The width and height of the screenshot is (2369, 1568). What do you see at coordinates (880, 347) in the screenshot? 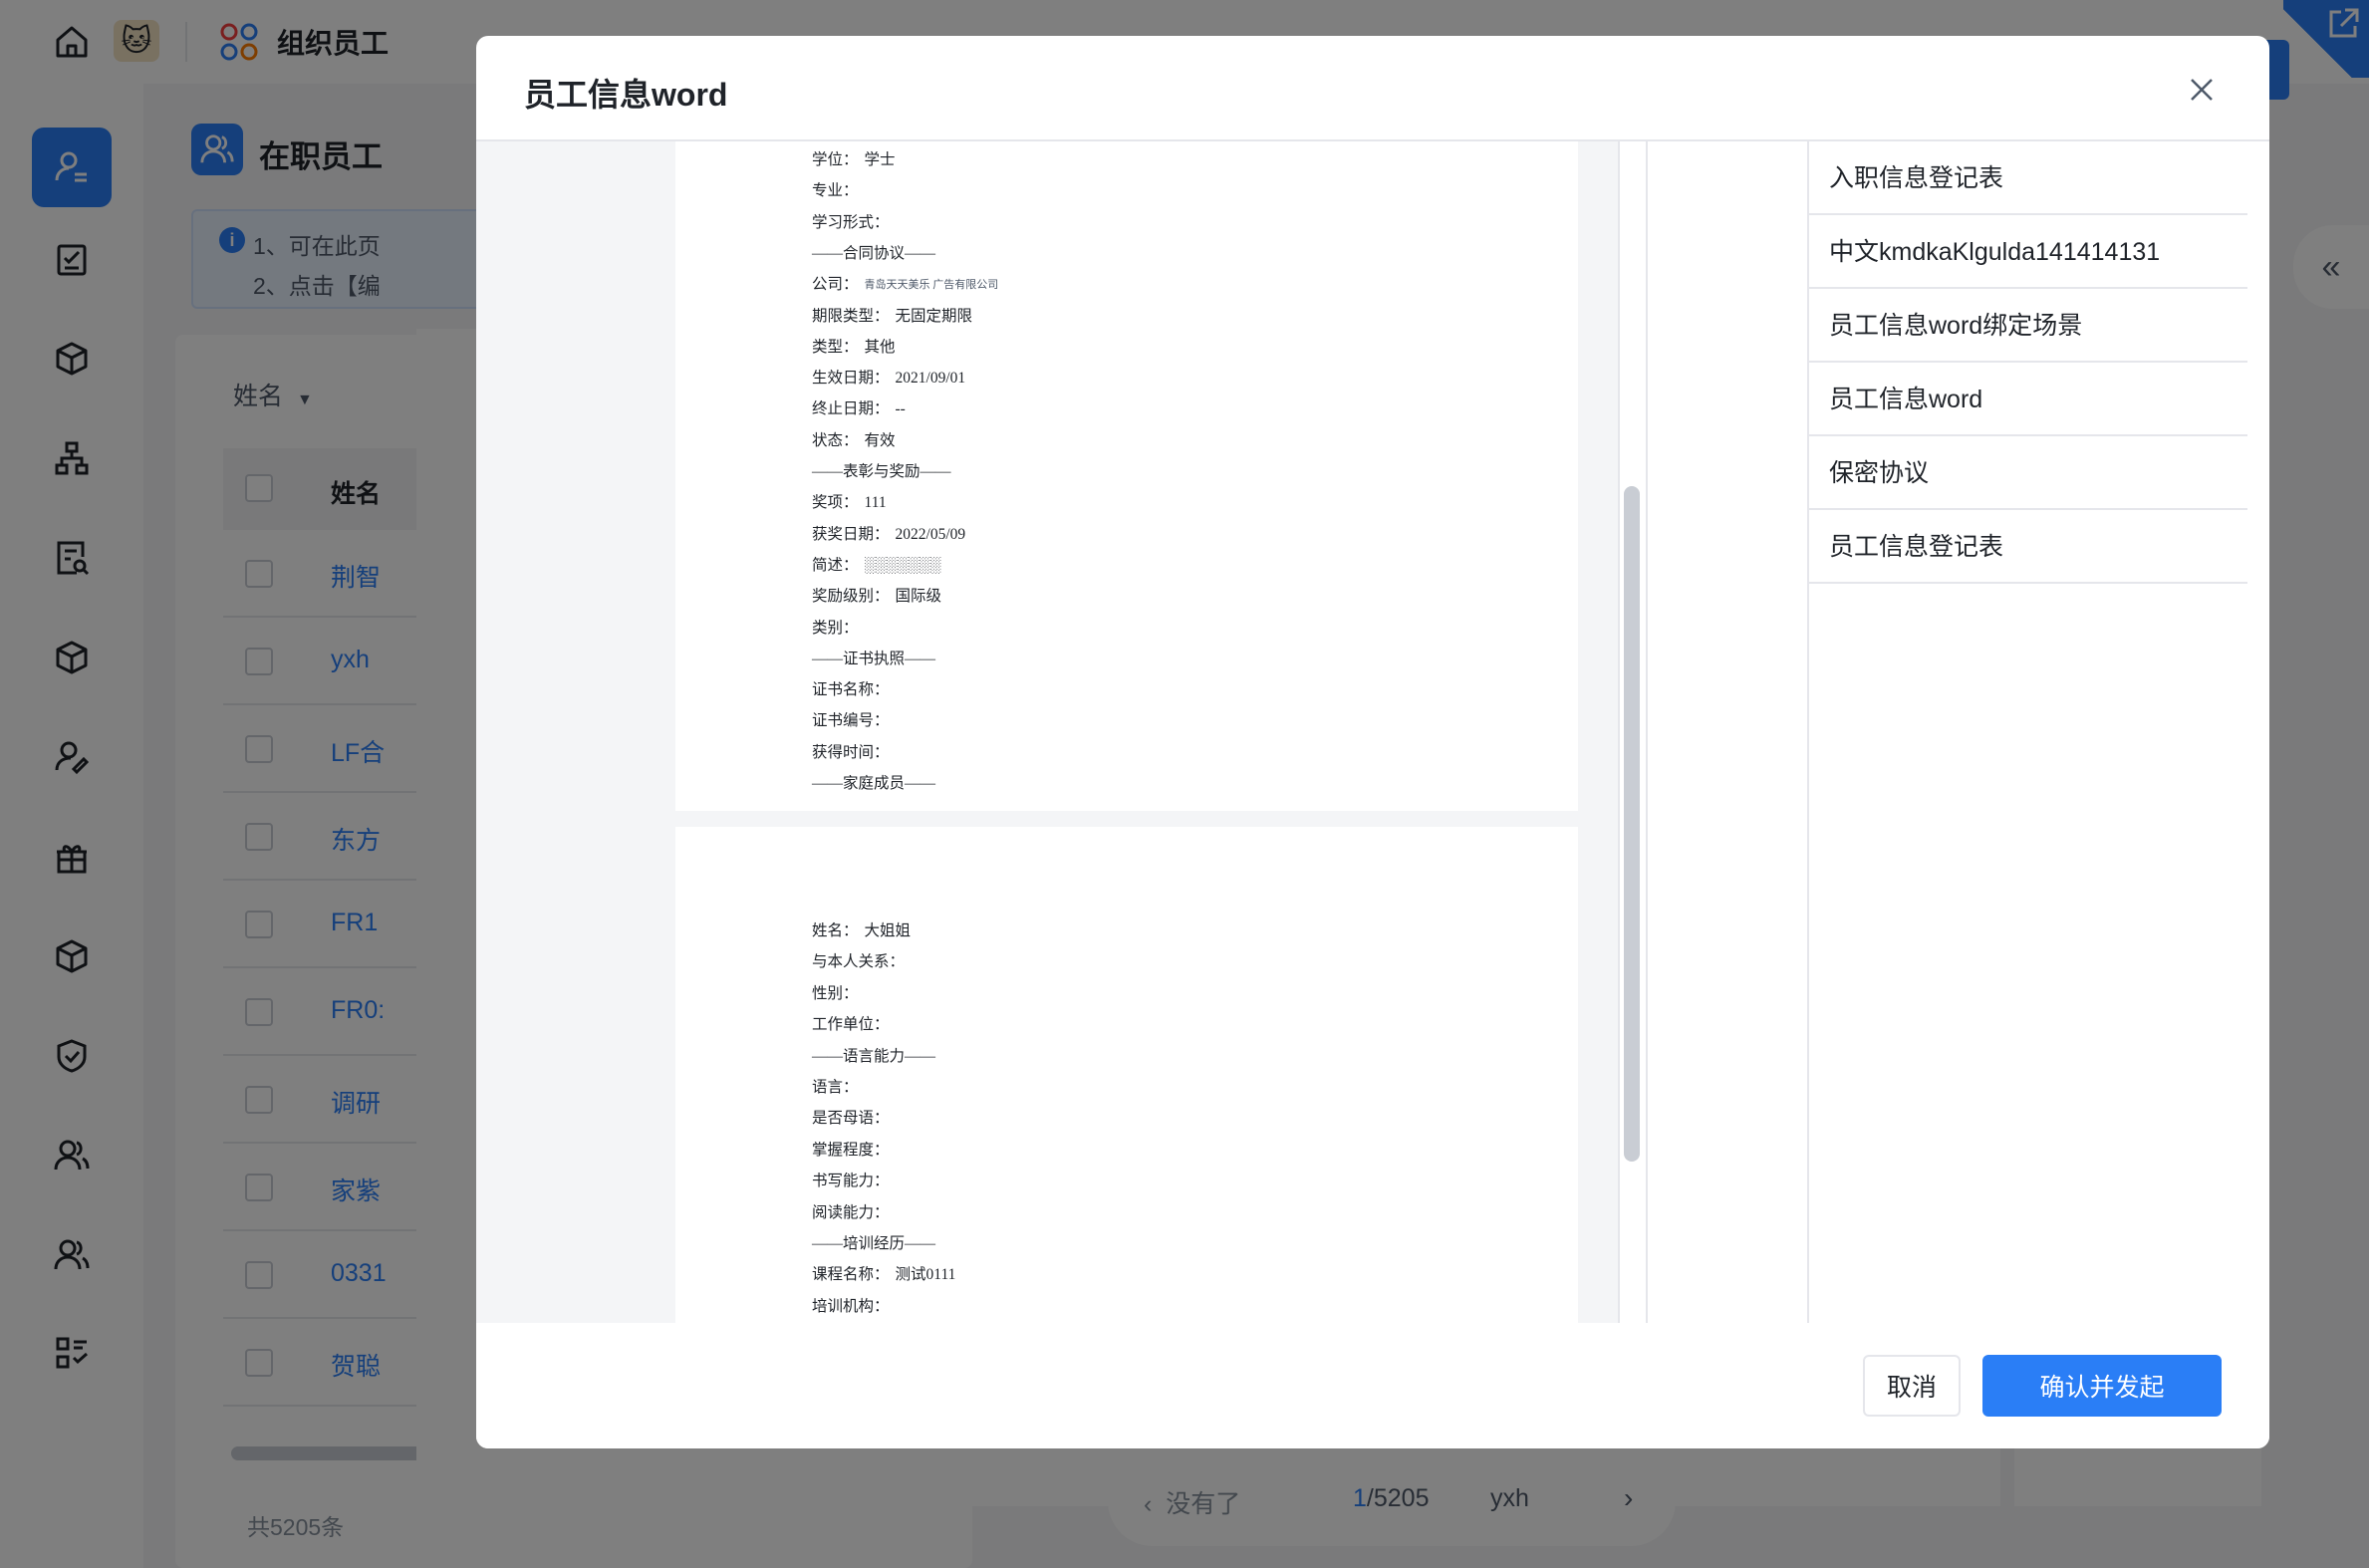
I see `doc-field-value: 其他` at bounding box center [880, 347].